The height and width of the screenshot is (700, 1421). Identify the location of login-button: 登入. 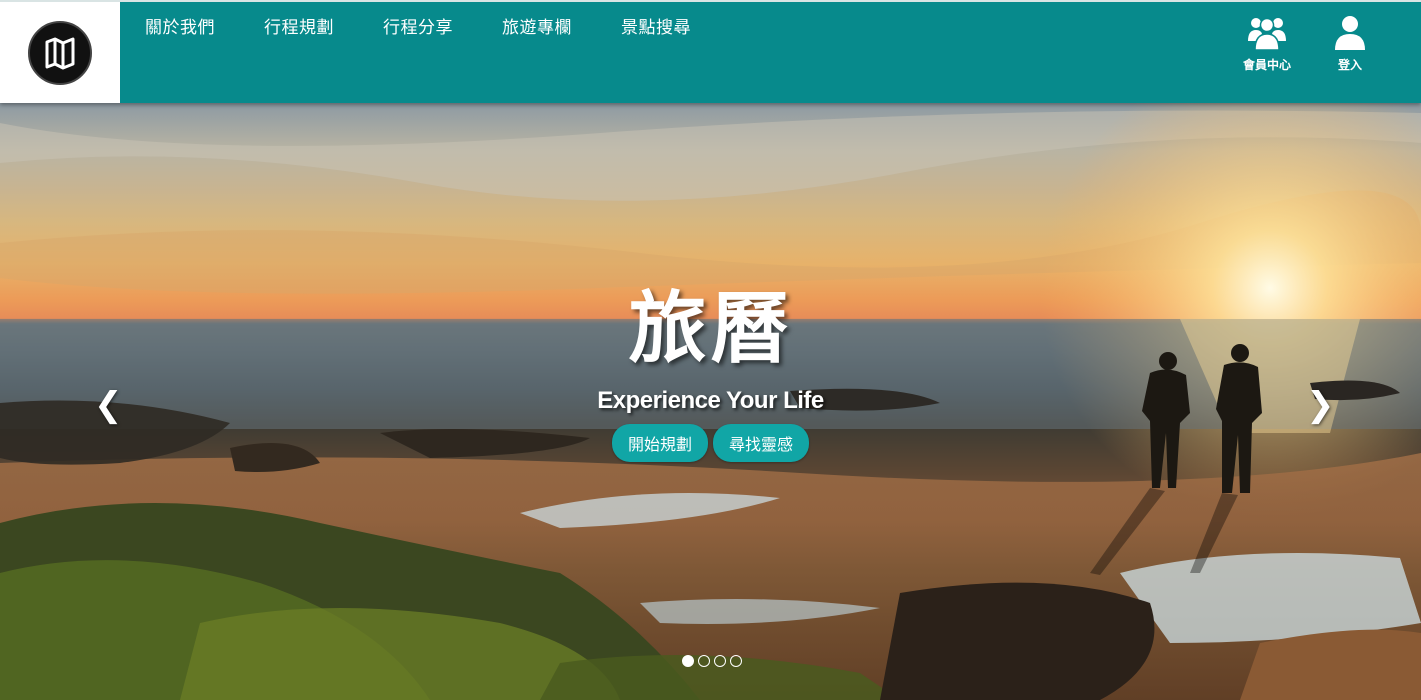
(1350, 43).